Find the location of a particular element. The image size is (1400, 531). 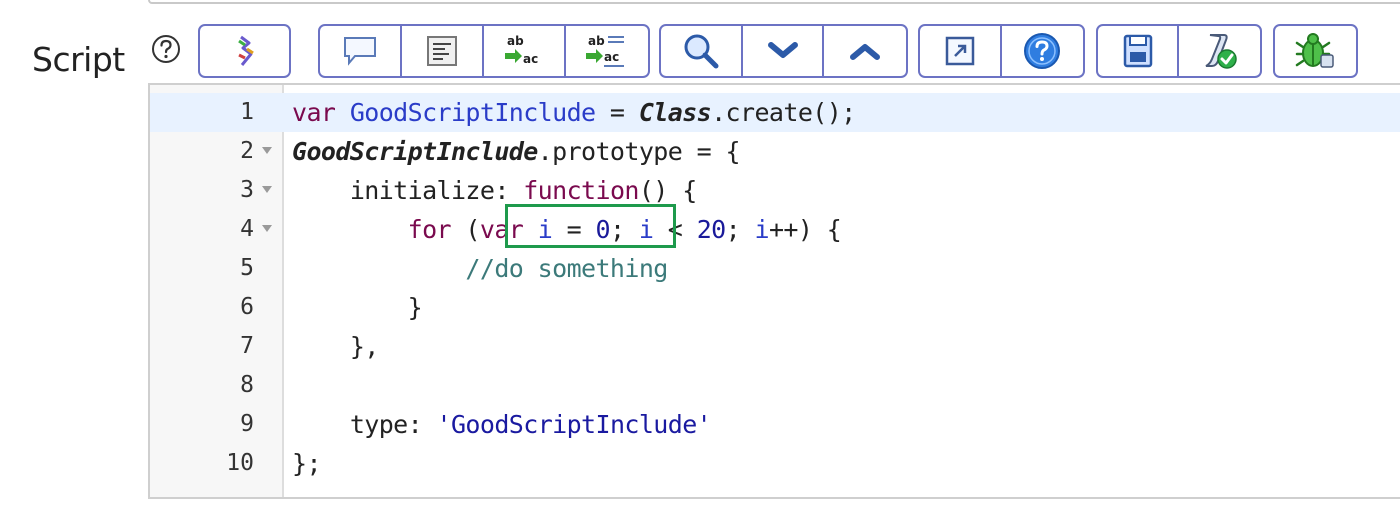

save-button is located at coordinates (1139, 51).